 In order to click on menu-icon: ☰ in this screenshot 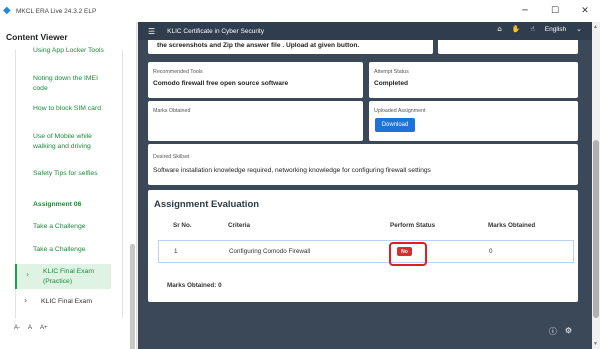, I will do `click(151, 31)`.